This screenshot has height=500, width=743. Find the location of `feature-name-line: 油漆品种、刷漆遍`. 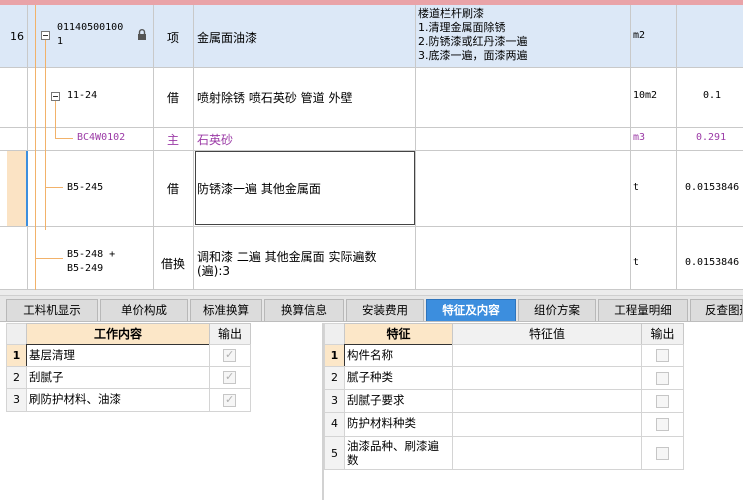

feature-name-line: 油漆品种、刷漆遍 is located at coordinates (393, 446).